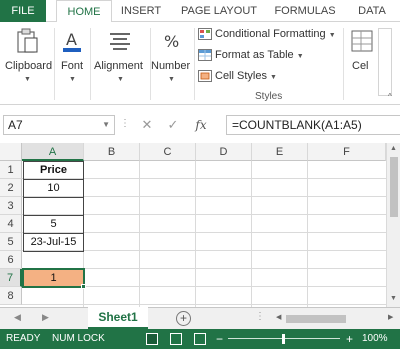 Image resolution: width=400 pixels, height=349 pixels. What do you see at coordinates (393, 225) in the screenshot?
I see `vertical-scrollbar: ▲ ▼` at bounding box center [393, 225].